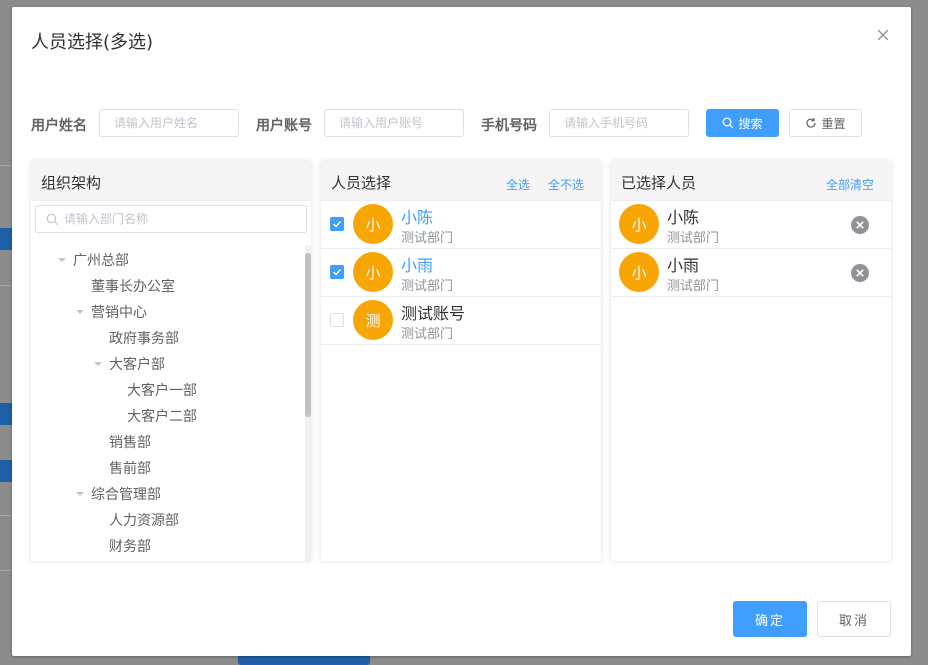  I want to click on tree-node-label: 大客户一部, so click(162, 391).